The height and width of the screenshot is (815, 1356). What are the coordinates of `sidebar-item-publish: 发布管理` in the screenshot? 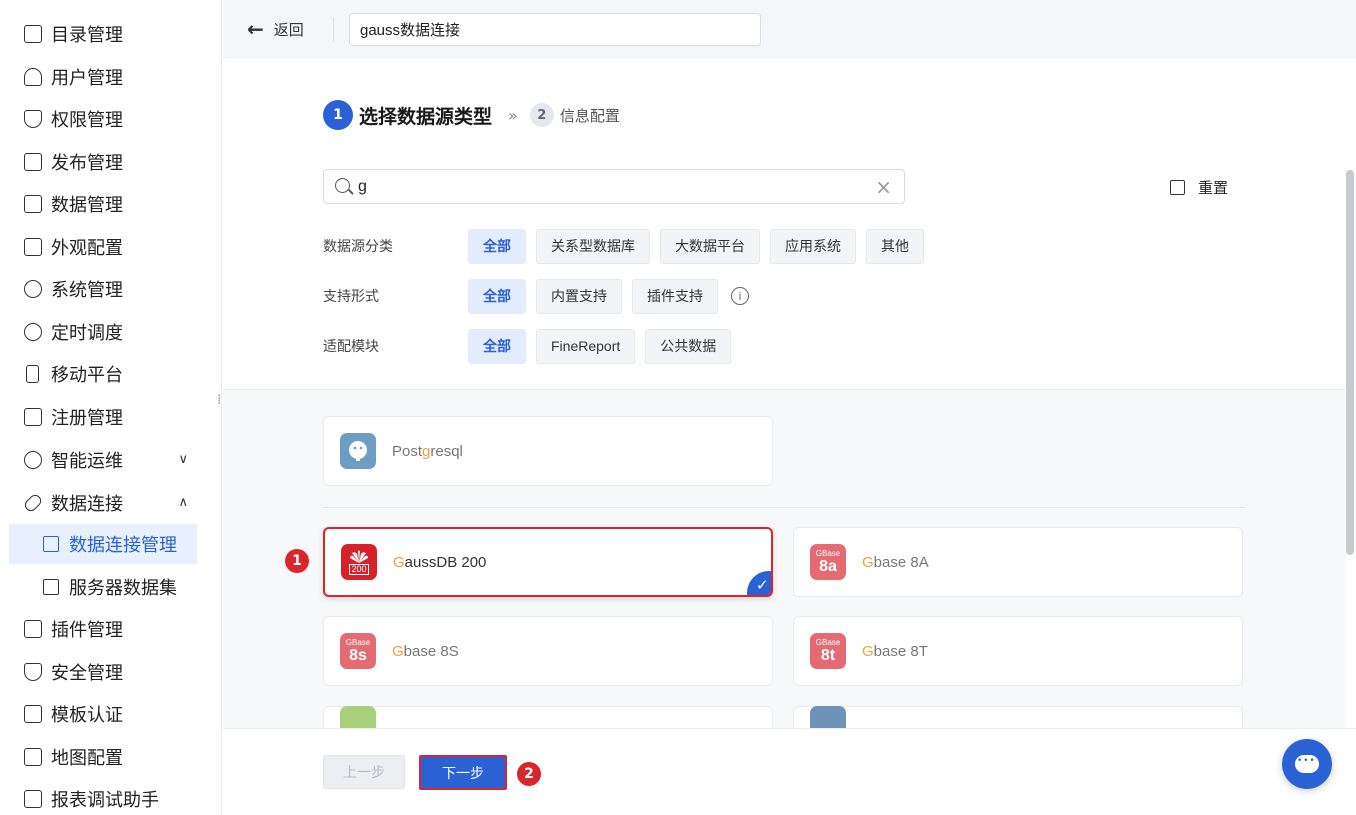 It's located at (111, 162).